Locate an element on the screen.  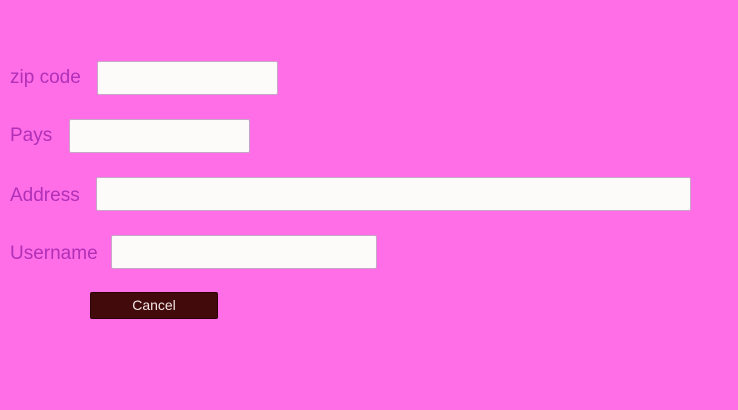
pays-input is located at coordinates (159, 136).